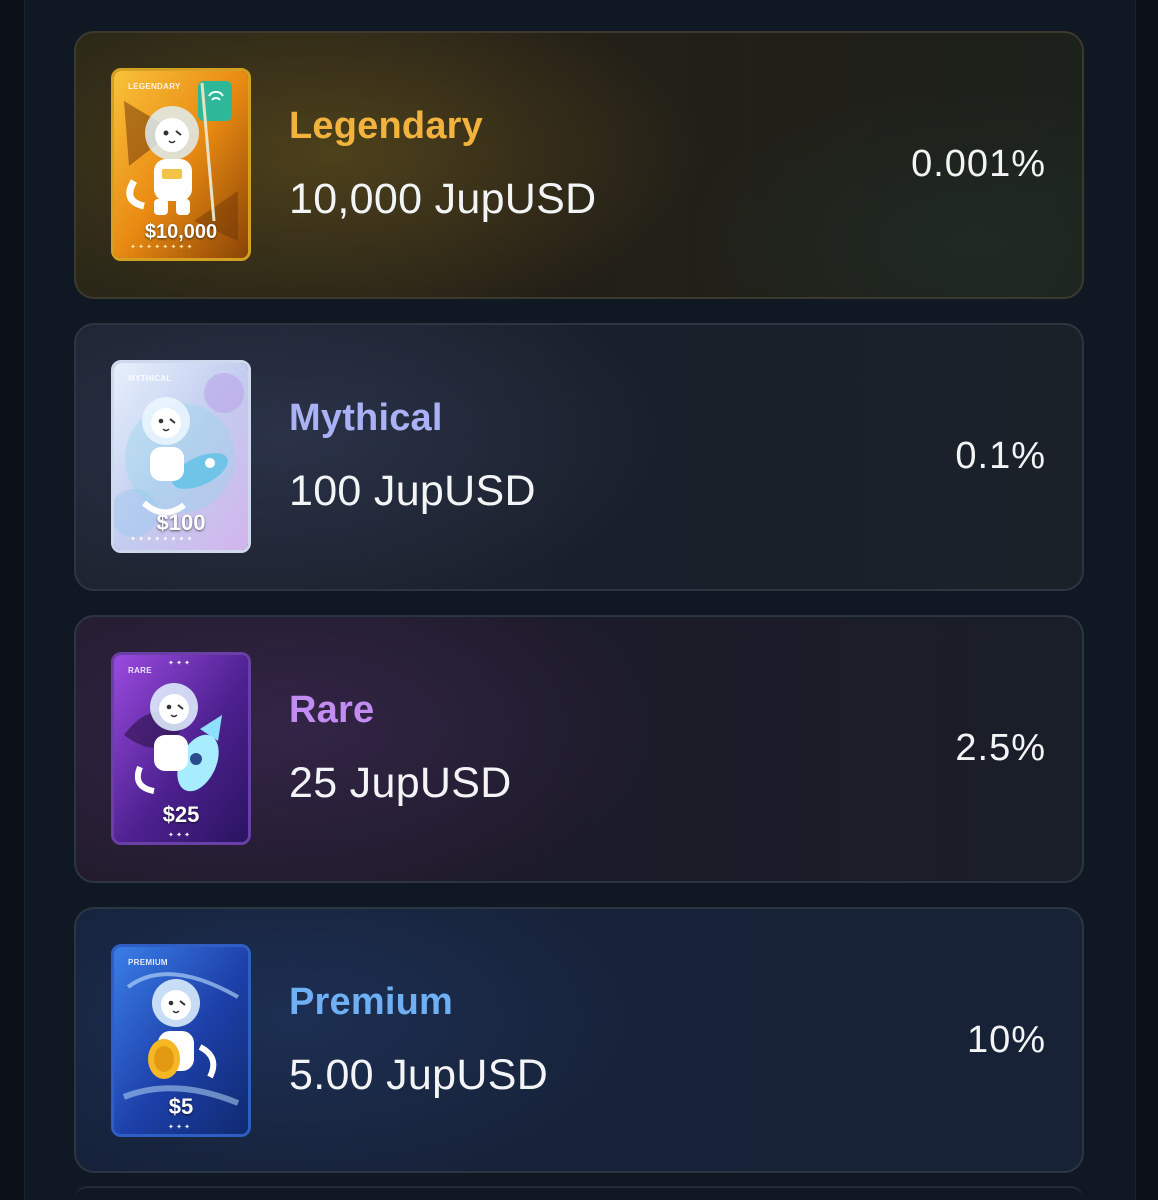 The image size is (1158, 1200). What do you see at coordinates (1006, 1040) in the screenshot?
I see `tier-odds-premium: 10%` at bounding box center [1006, 1040].